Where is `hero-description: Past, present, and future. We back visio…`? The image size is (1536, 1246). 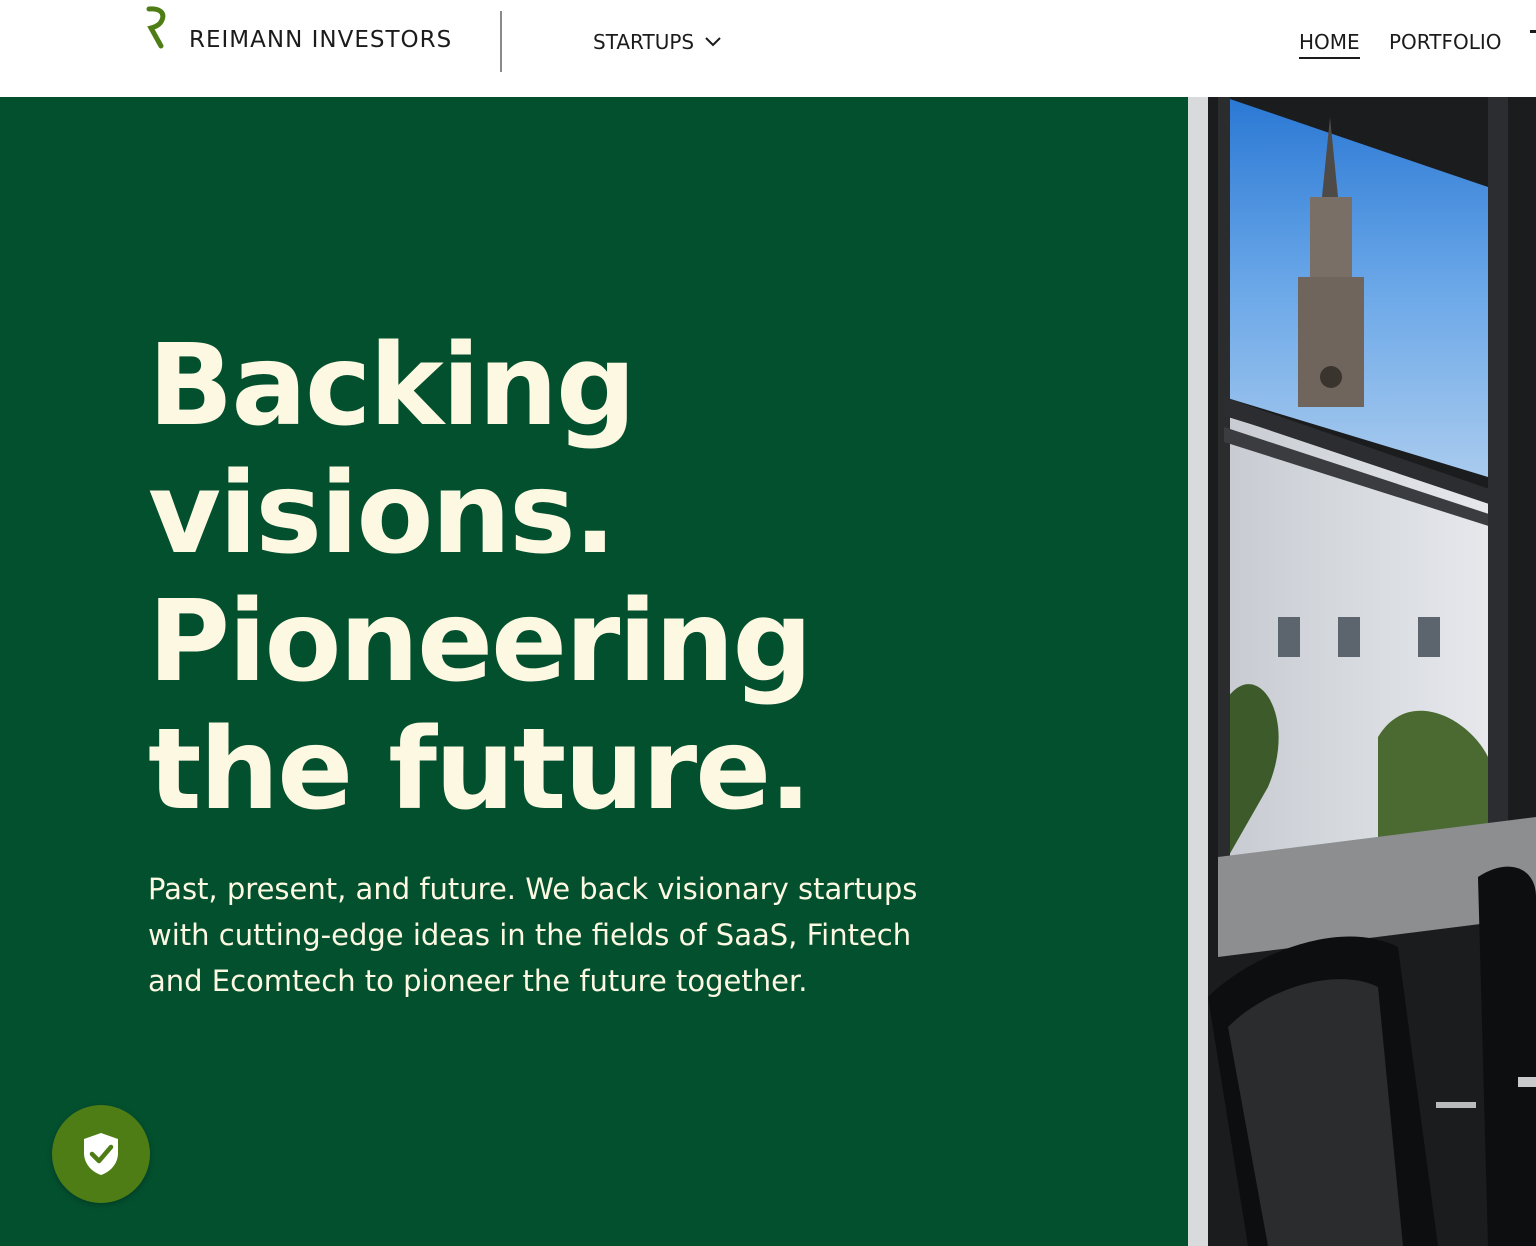 hero-description: Past, present, and future. We back visio… is located at coordinates (533, 935).